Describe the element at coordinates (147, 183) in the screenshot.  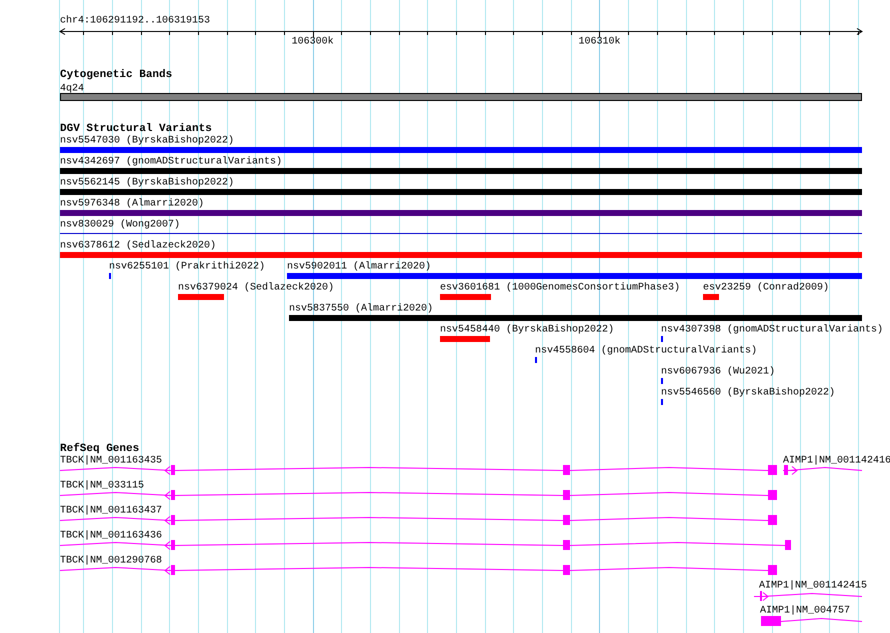
I see `variant-label: nsv5562145 (ByrskaBishop2022)` at that location.